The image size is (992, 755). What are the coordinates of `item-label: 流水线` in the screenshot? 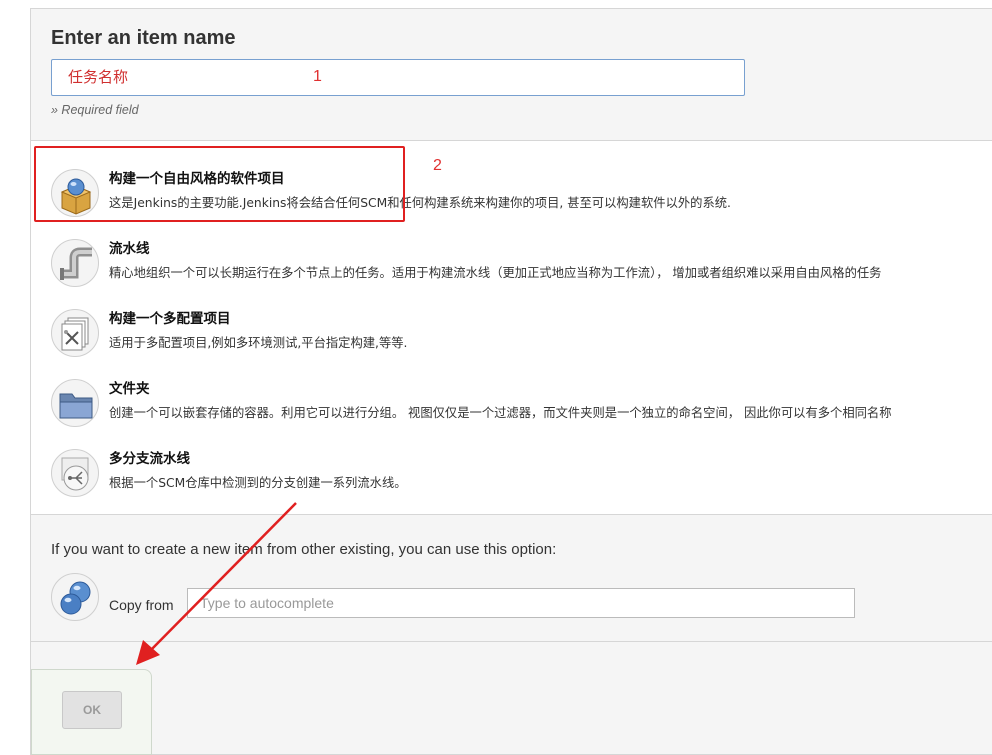 It's located at (129, 249).